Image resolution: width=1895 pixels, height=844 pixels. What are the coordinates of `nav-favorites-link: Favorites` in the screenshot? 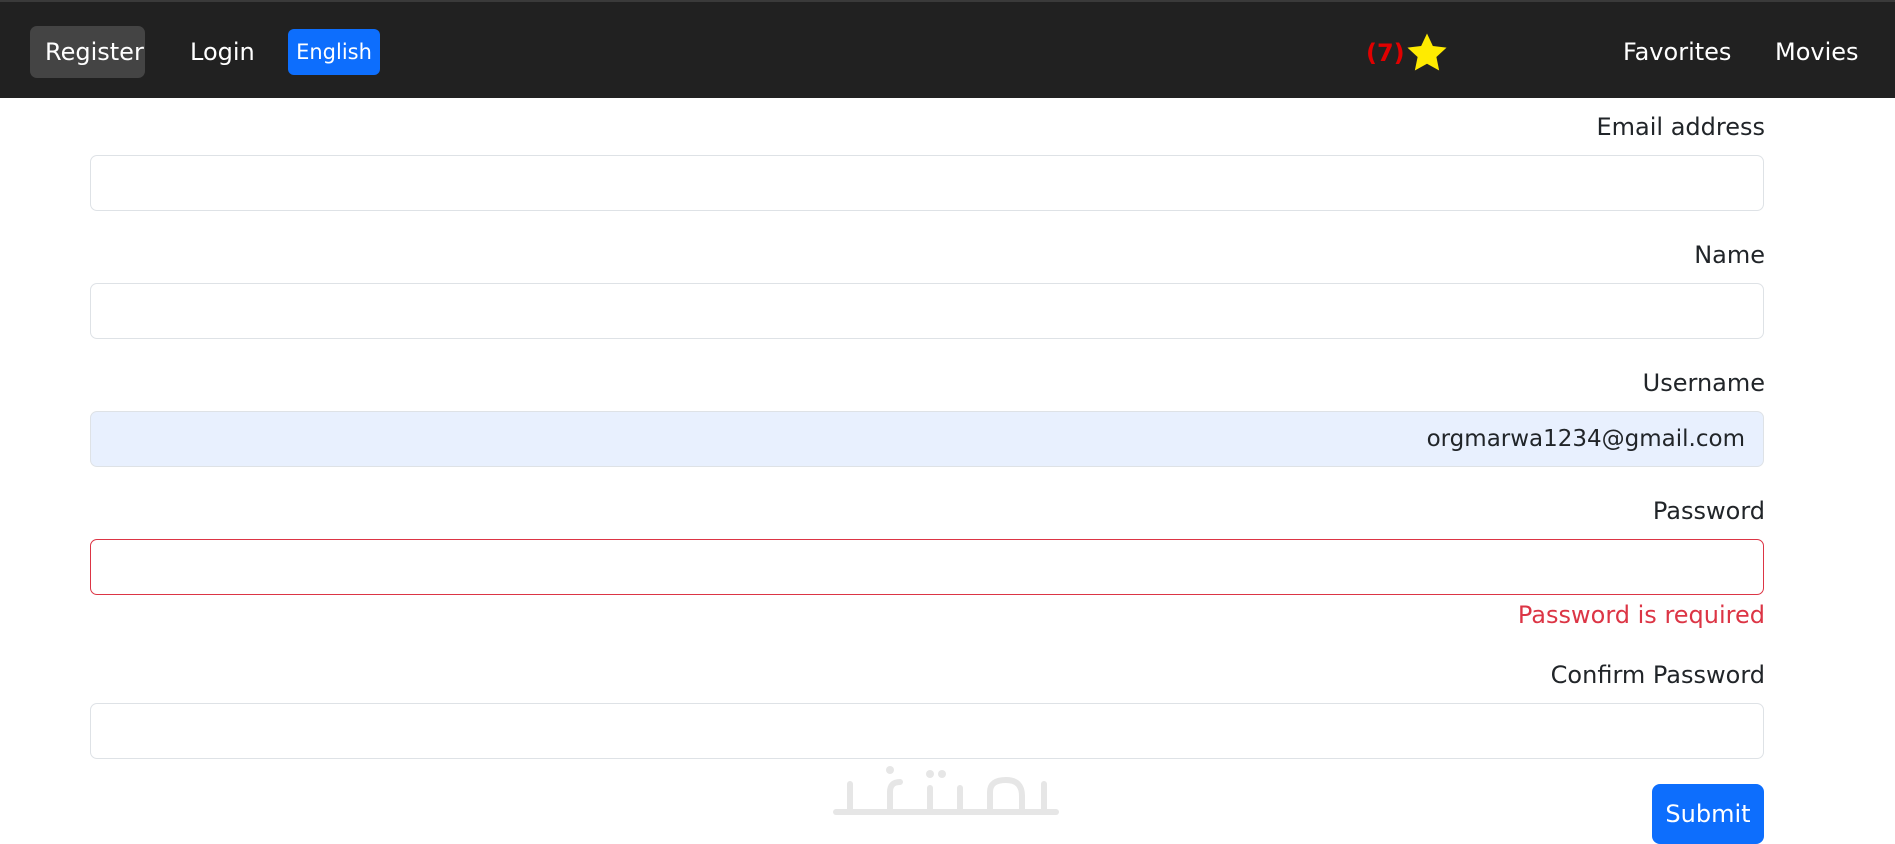 It's located at (1677, 52).